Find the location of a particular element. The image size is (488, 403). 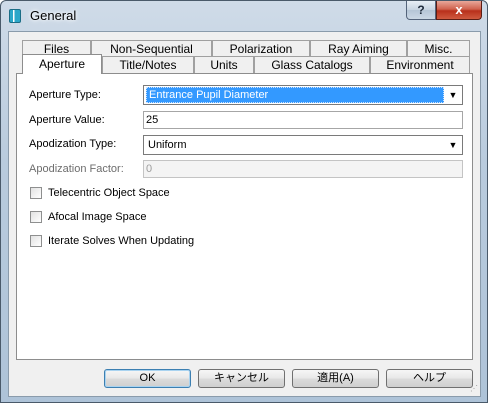

apodization-factor-label: Apodization Factor: is located at coordinates (76, 169).